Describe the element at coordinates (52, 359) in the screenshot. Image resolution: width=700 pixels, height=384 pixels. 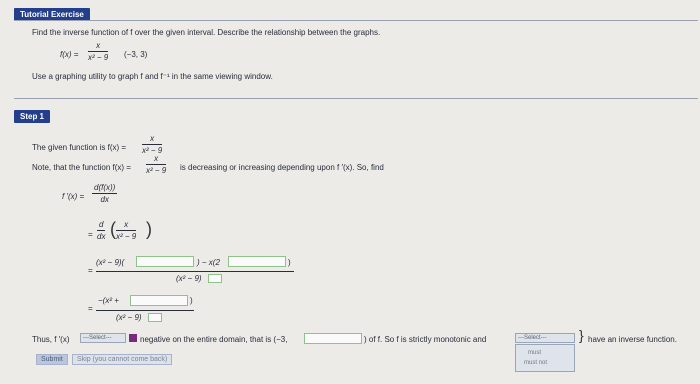
I see `submit-button: Submit` at that location.